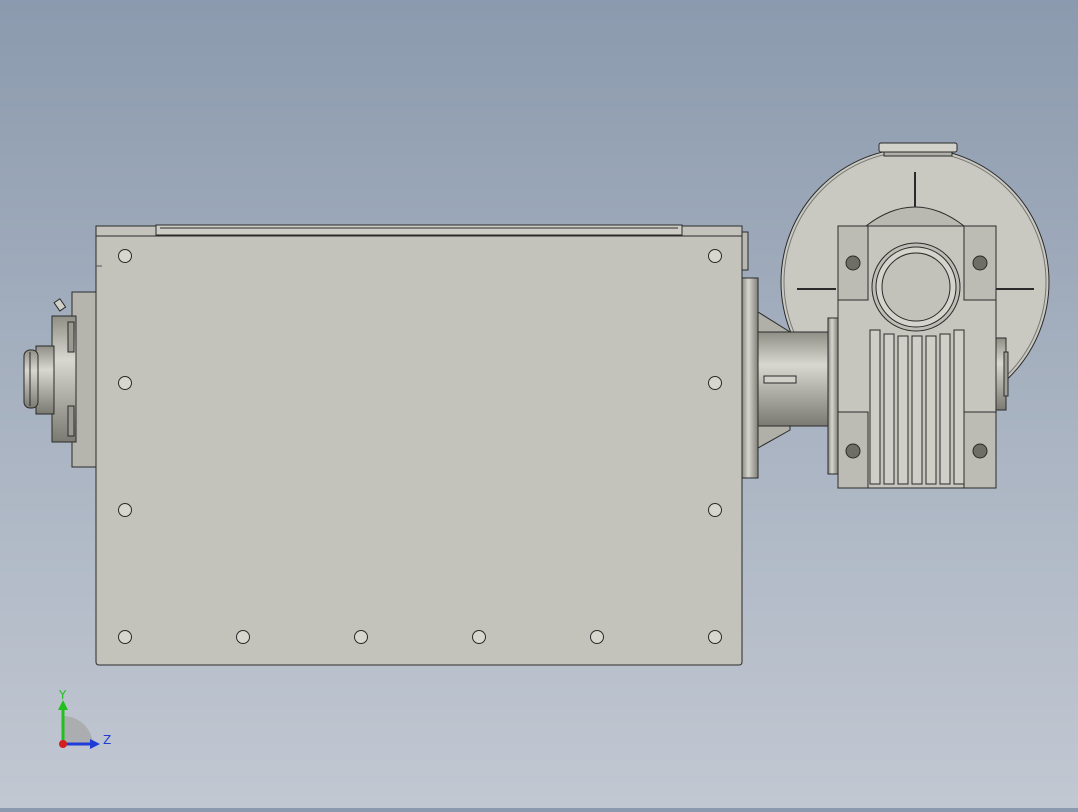  Describe the element at coordinates (62, 695) in the screenshot. I see `y-axis-label: Y` at that location.